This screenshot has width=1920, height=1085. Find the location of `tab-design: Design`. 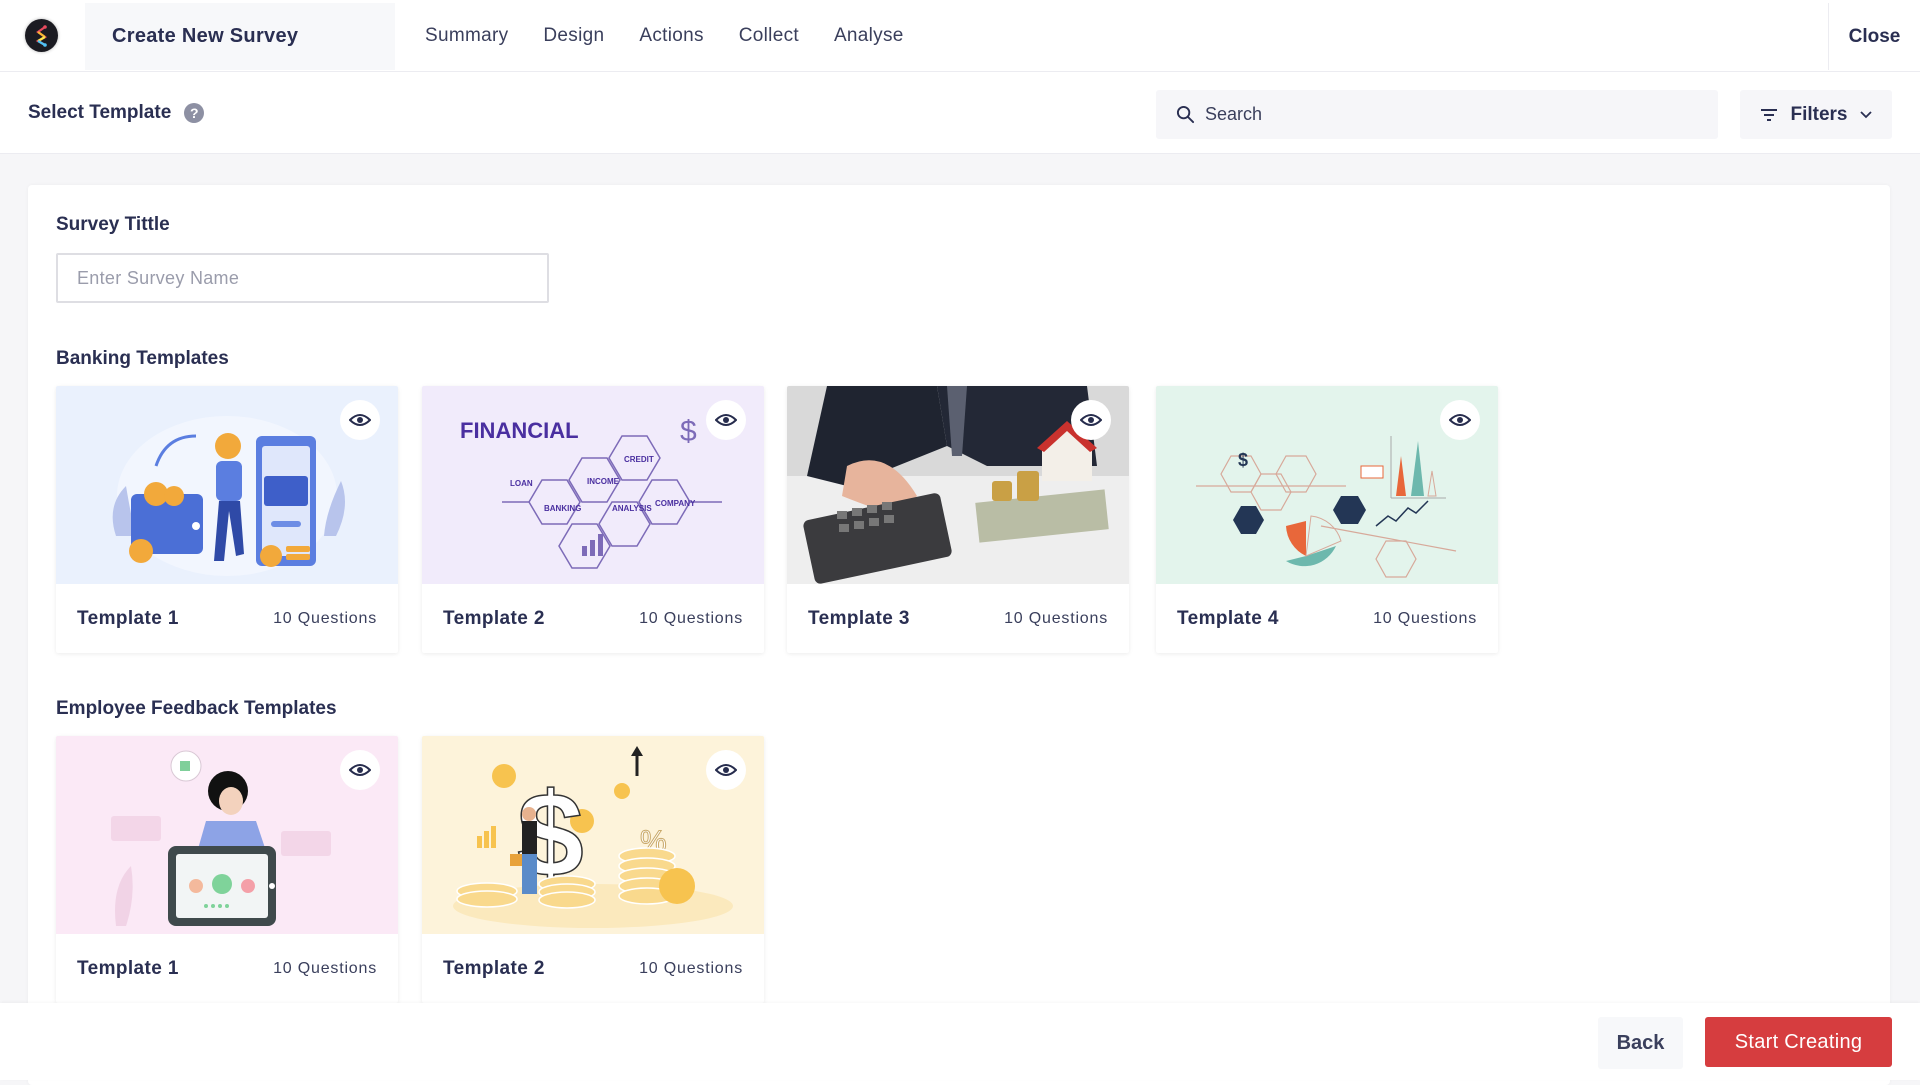

tab-design: Design is located at coordinates (573, 36).